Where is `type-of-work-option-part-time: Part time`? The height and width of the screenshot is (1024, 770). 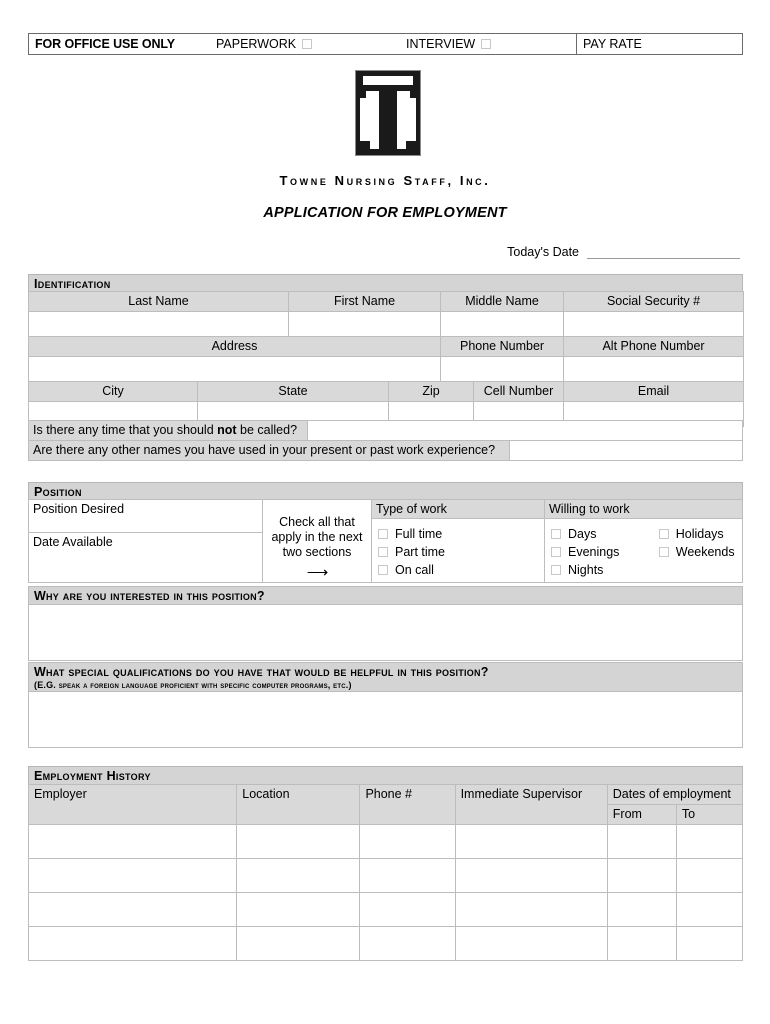 type-of-work-option-part-time: Part time is located at coordinates (461, 552).